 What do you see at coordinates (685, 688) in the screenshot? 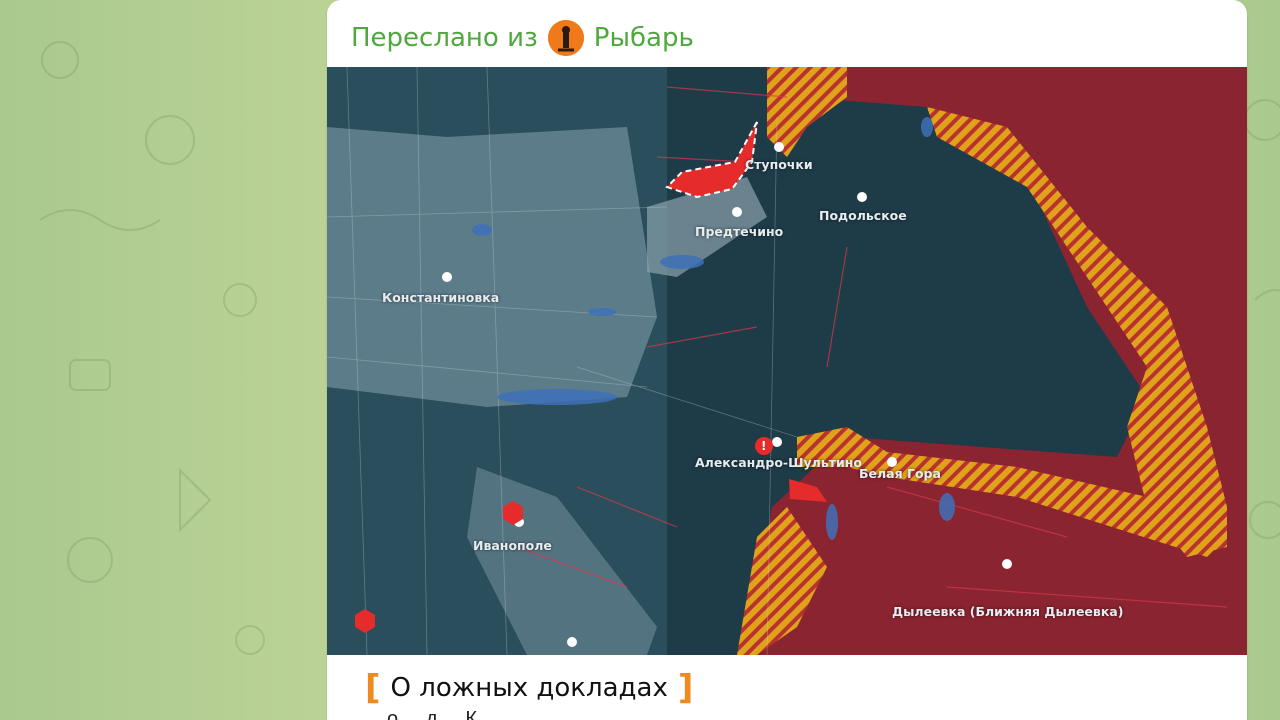
I see `right-bracket-icon: ]` at bounding box center [685, 688].